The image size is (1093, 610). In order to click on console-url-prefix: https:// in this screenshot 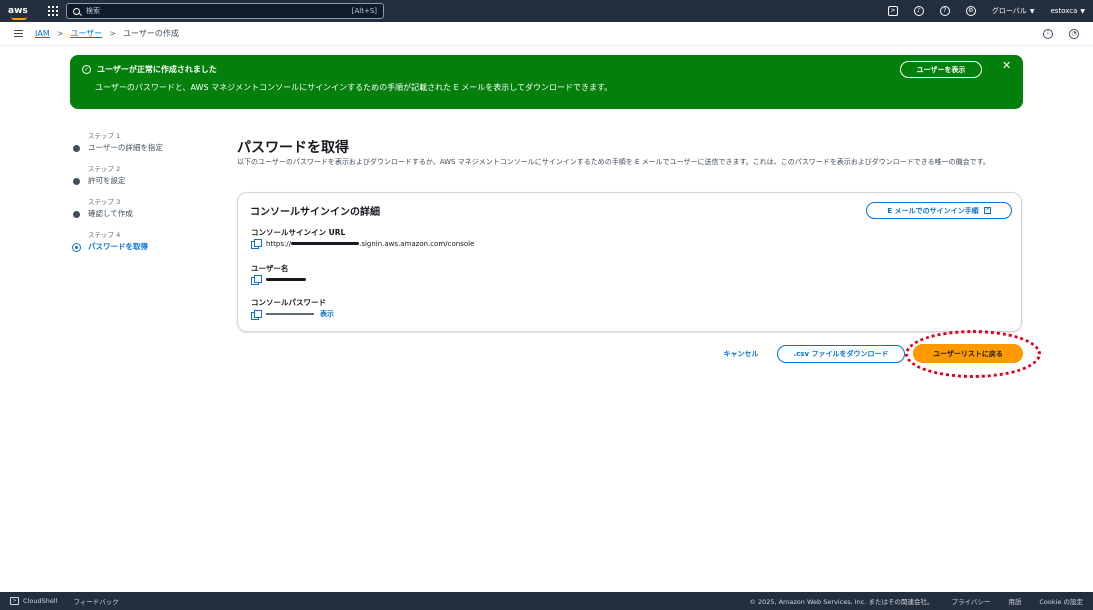, I will do `click(279, 243)`.